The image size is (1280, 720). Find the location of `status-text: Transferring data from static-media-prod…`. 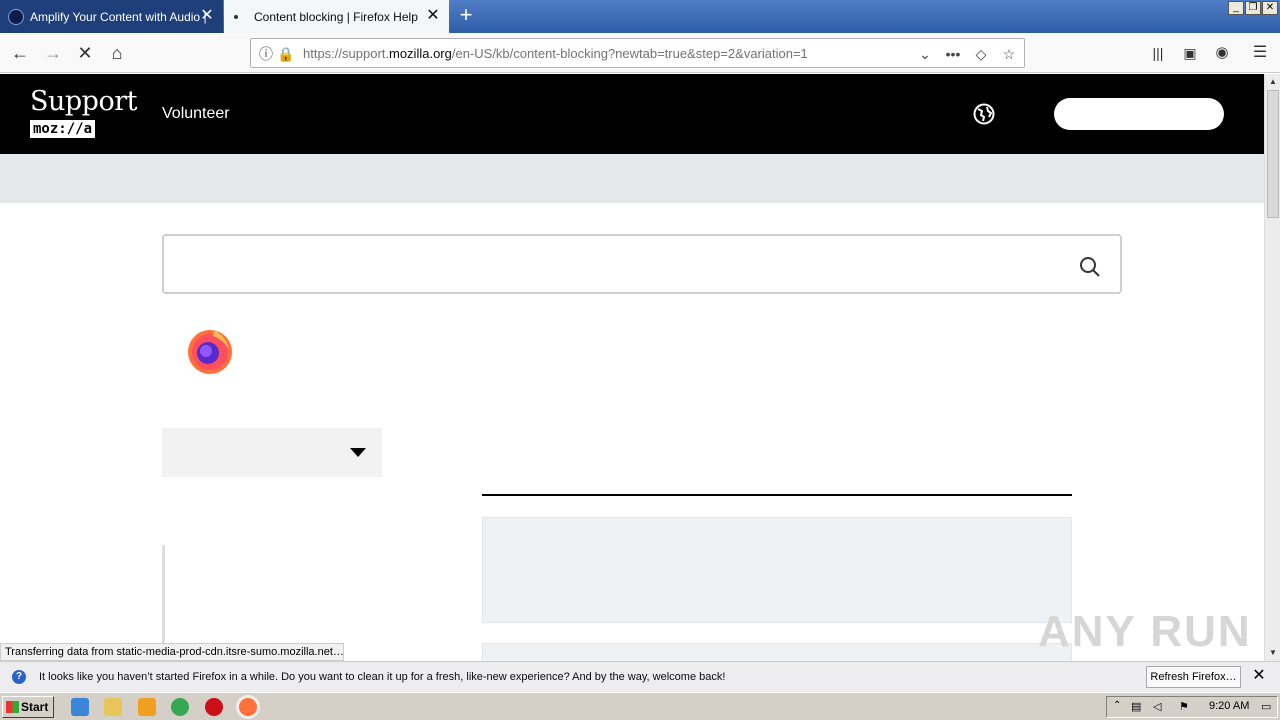

status-text: Transferring data from static-media-prod… is located at coordinates (172, 652).